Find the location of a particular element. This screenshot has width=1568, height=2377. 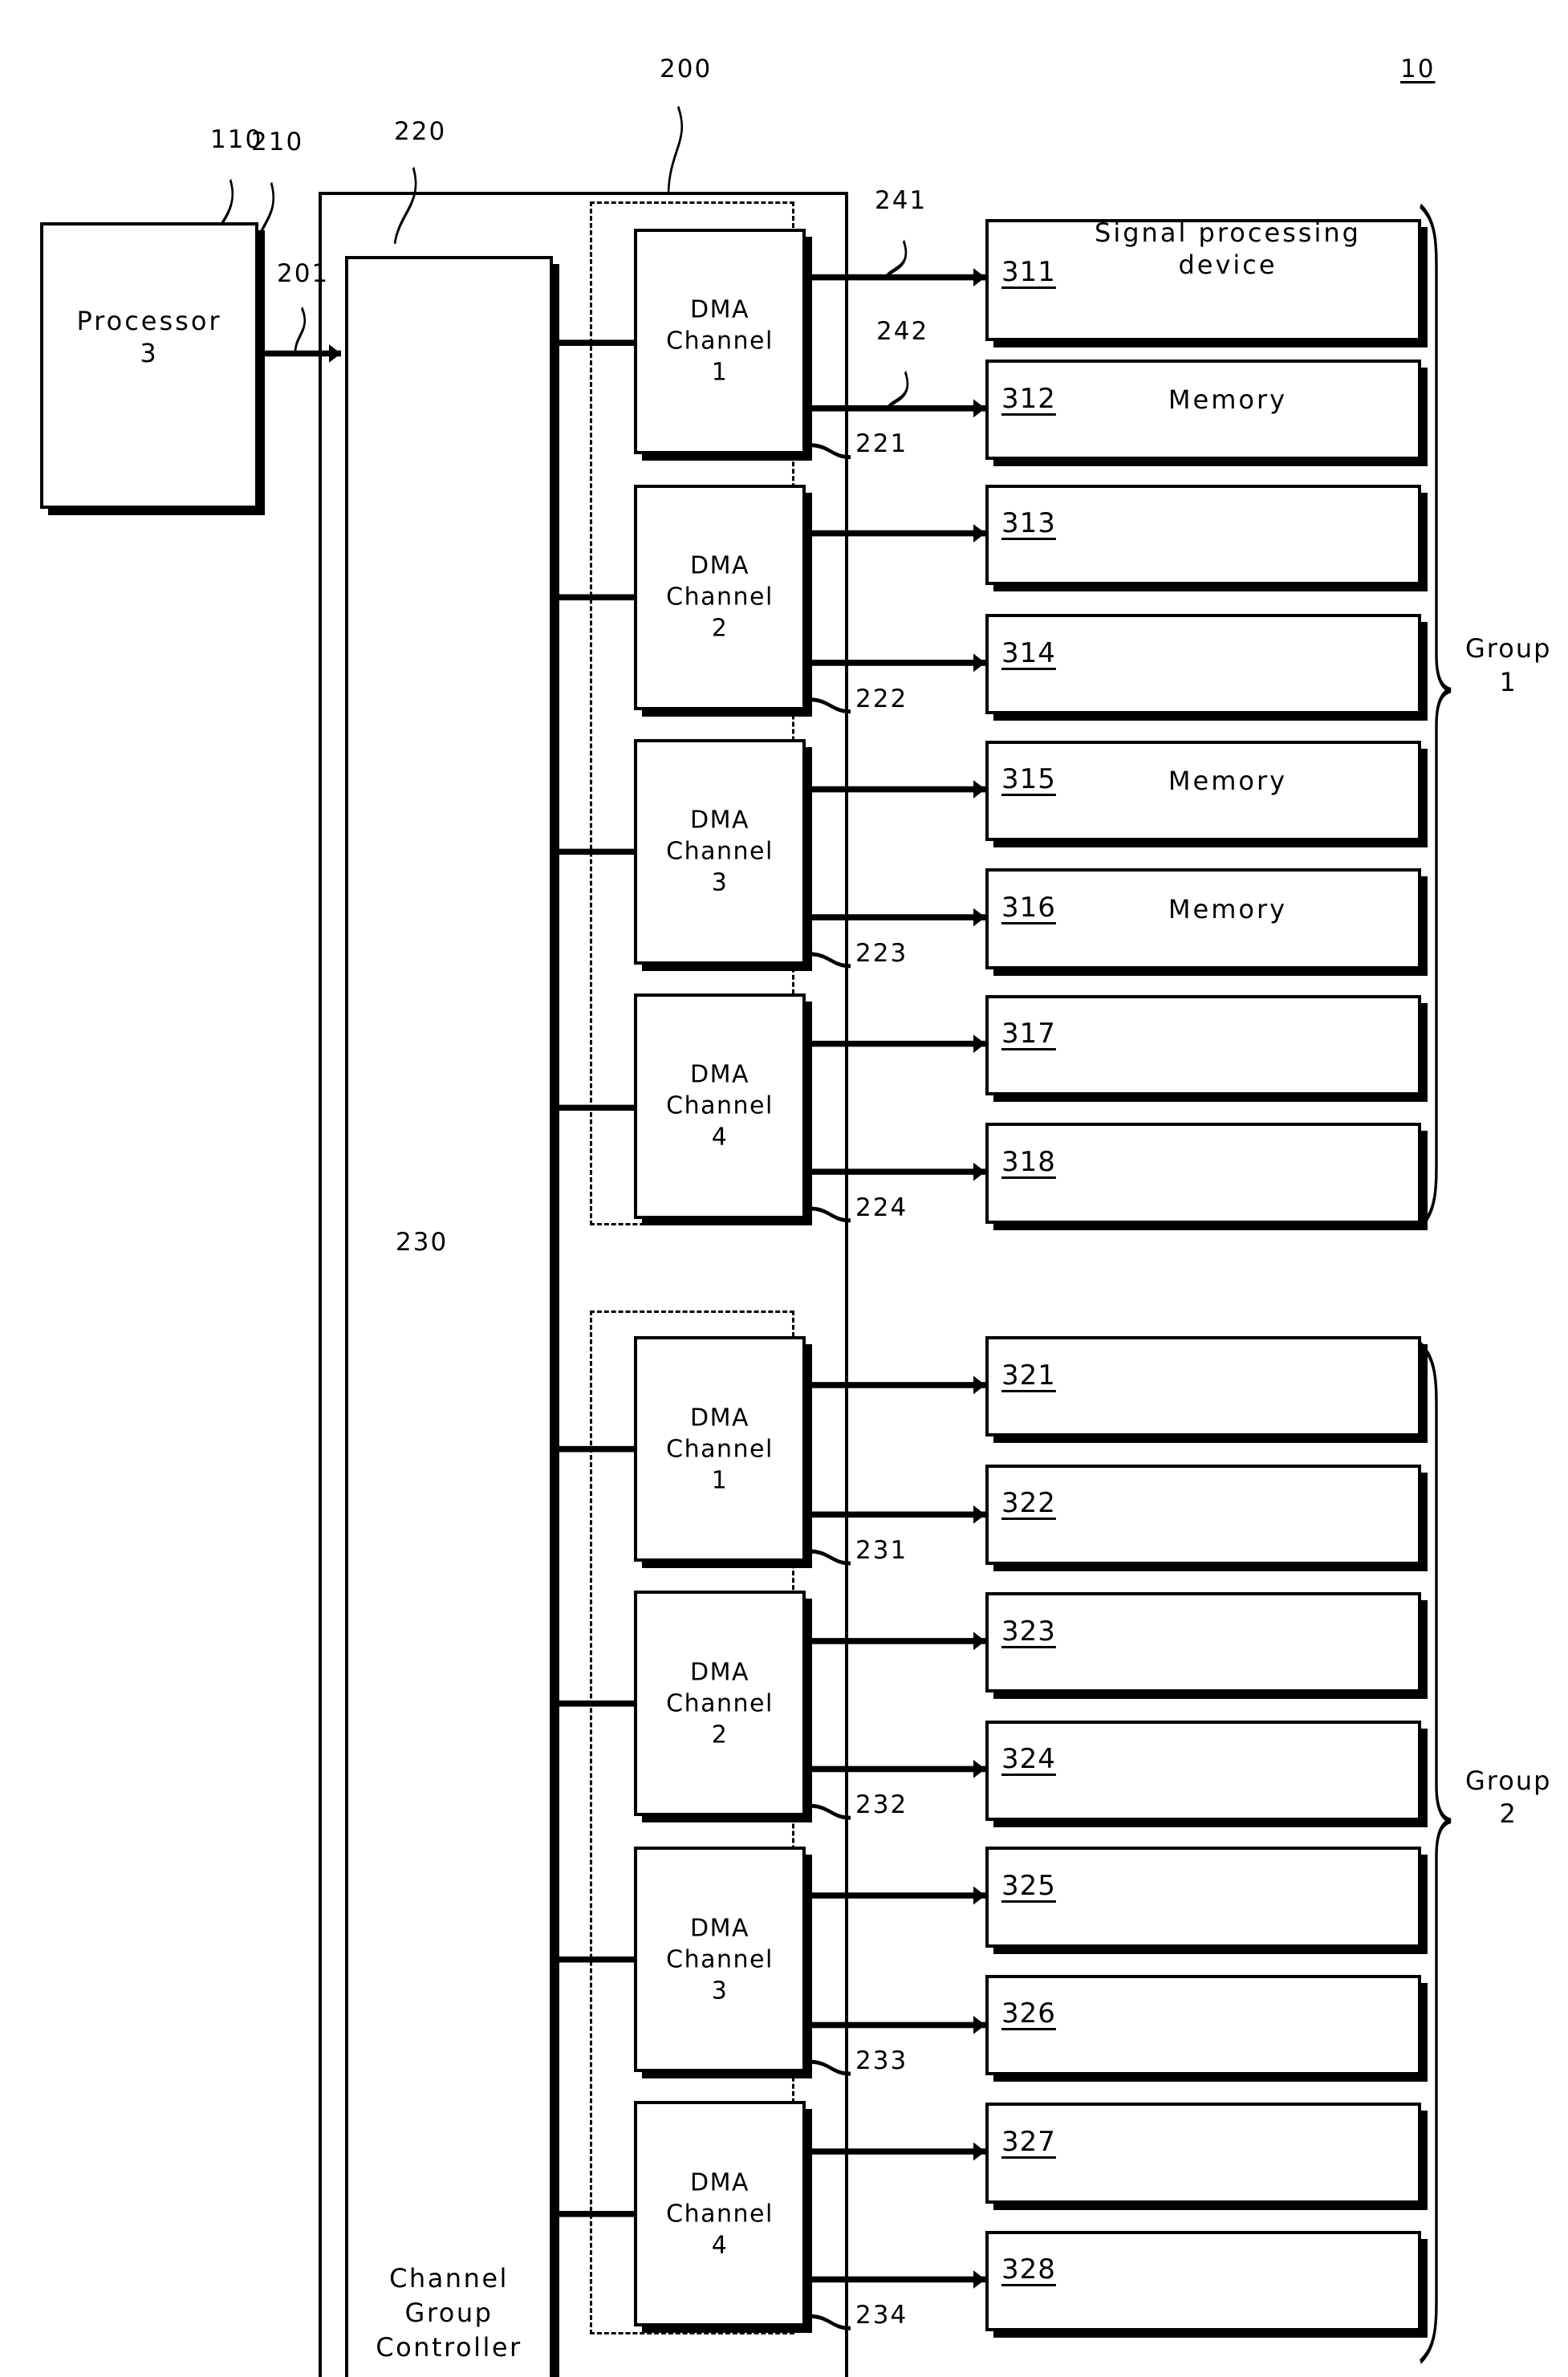

peripheral-323-ref: 323 is located at coordinates (1028, 1631).